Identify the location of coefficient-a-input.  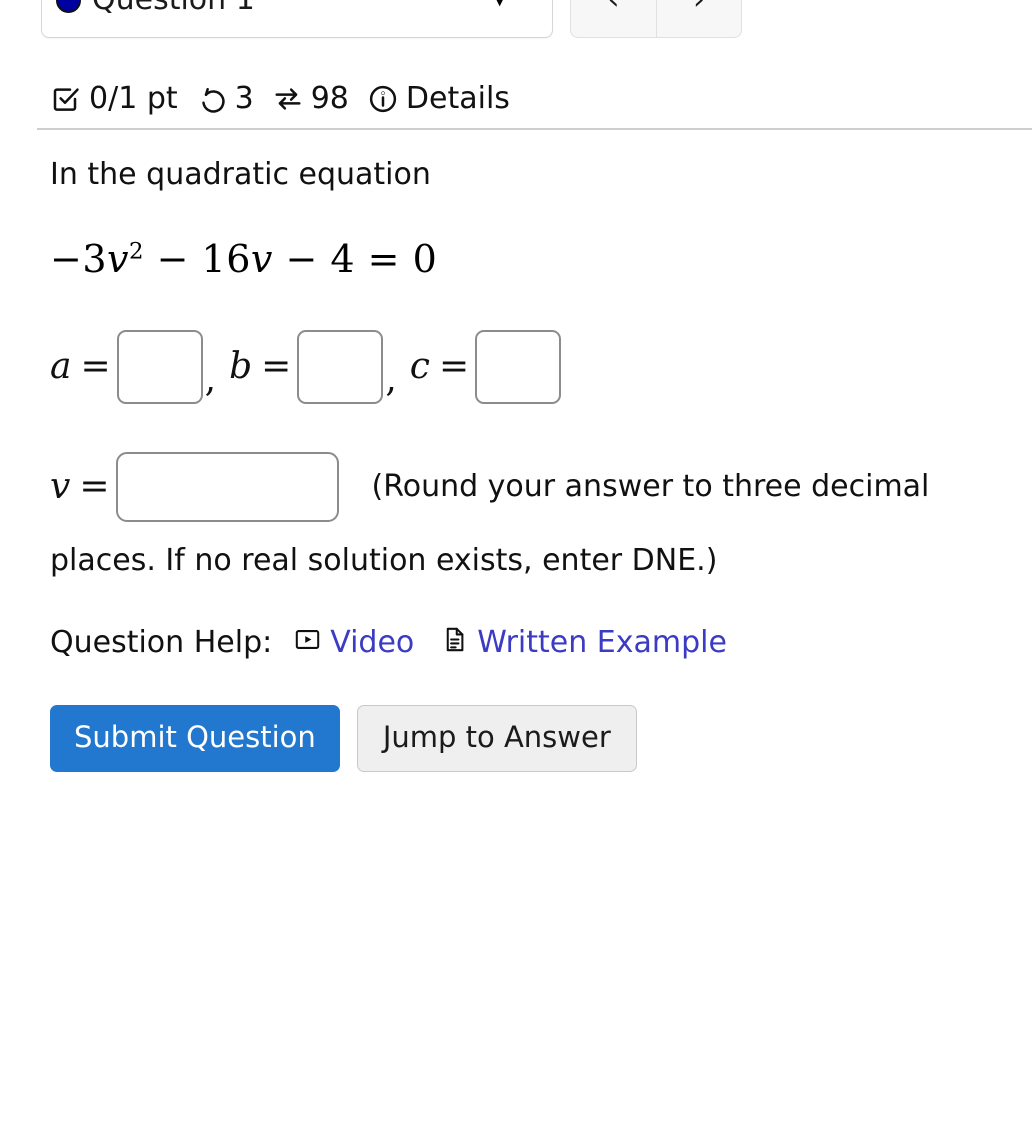
(159, 367).